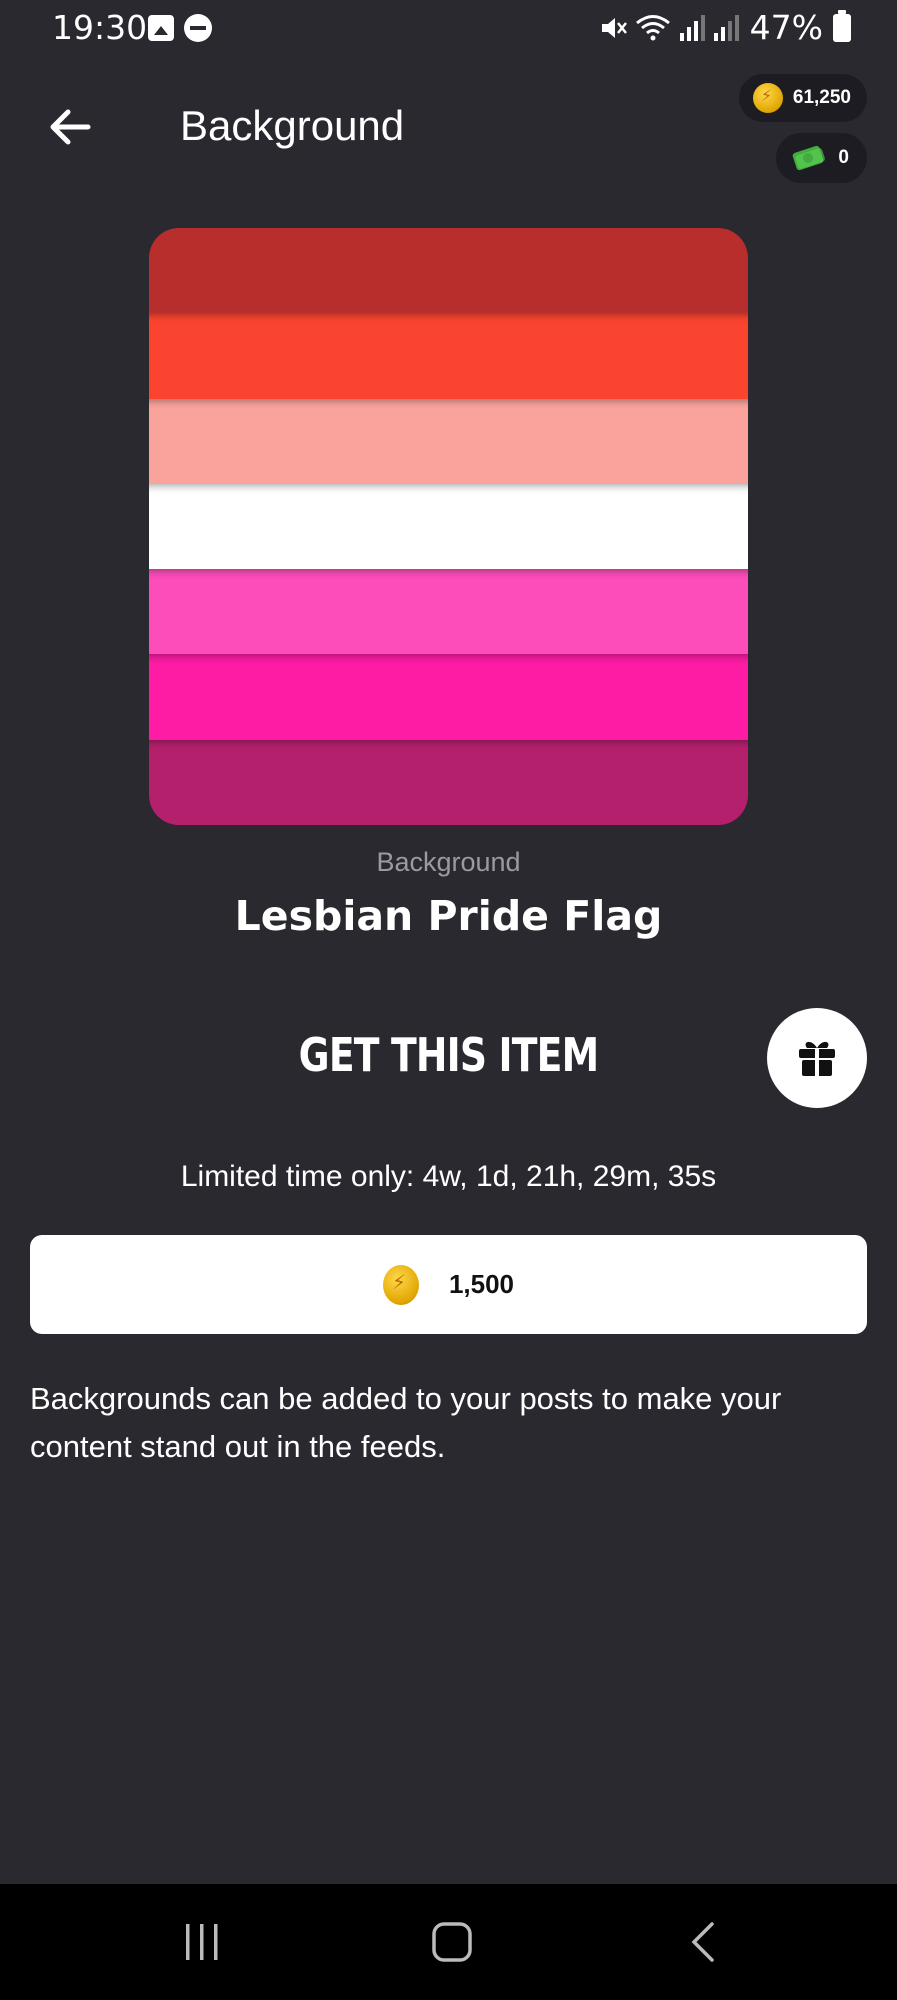  Describe the element at coordinates (198, 28) in the screenshot. I see `do-not-disturb-icon` at that location.